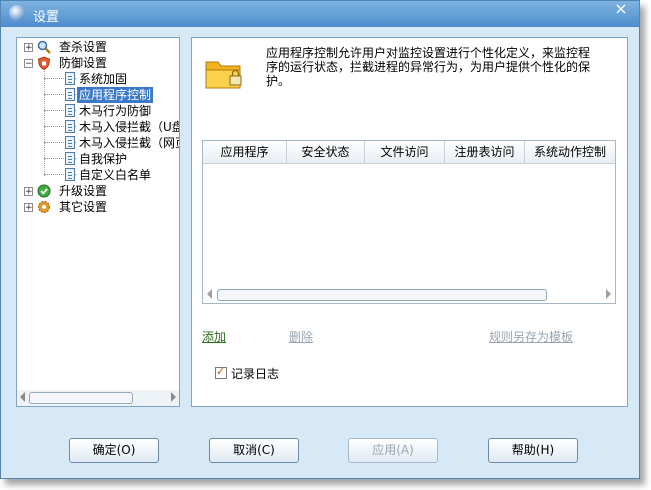 The height and width of the screenshot is (490, 651). Describe the element at coordinates (44, 47) in the screenshot. I see `magnifier-icon` at that location.